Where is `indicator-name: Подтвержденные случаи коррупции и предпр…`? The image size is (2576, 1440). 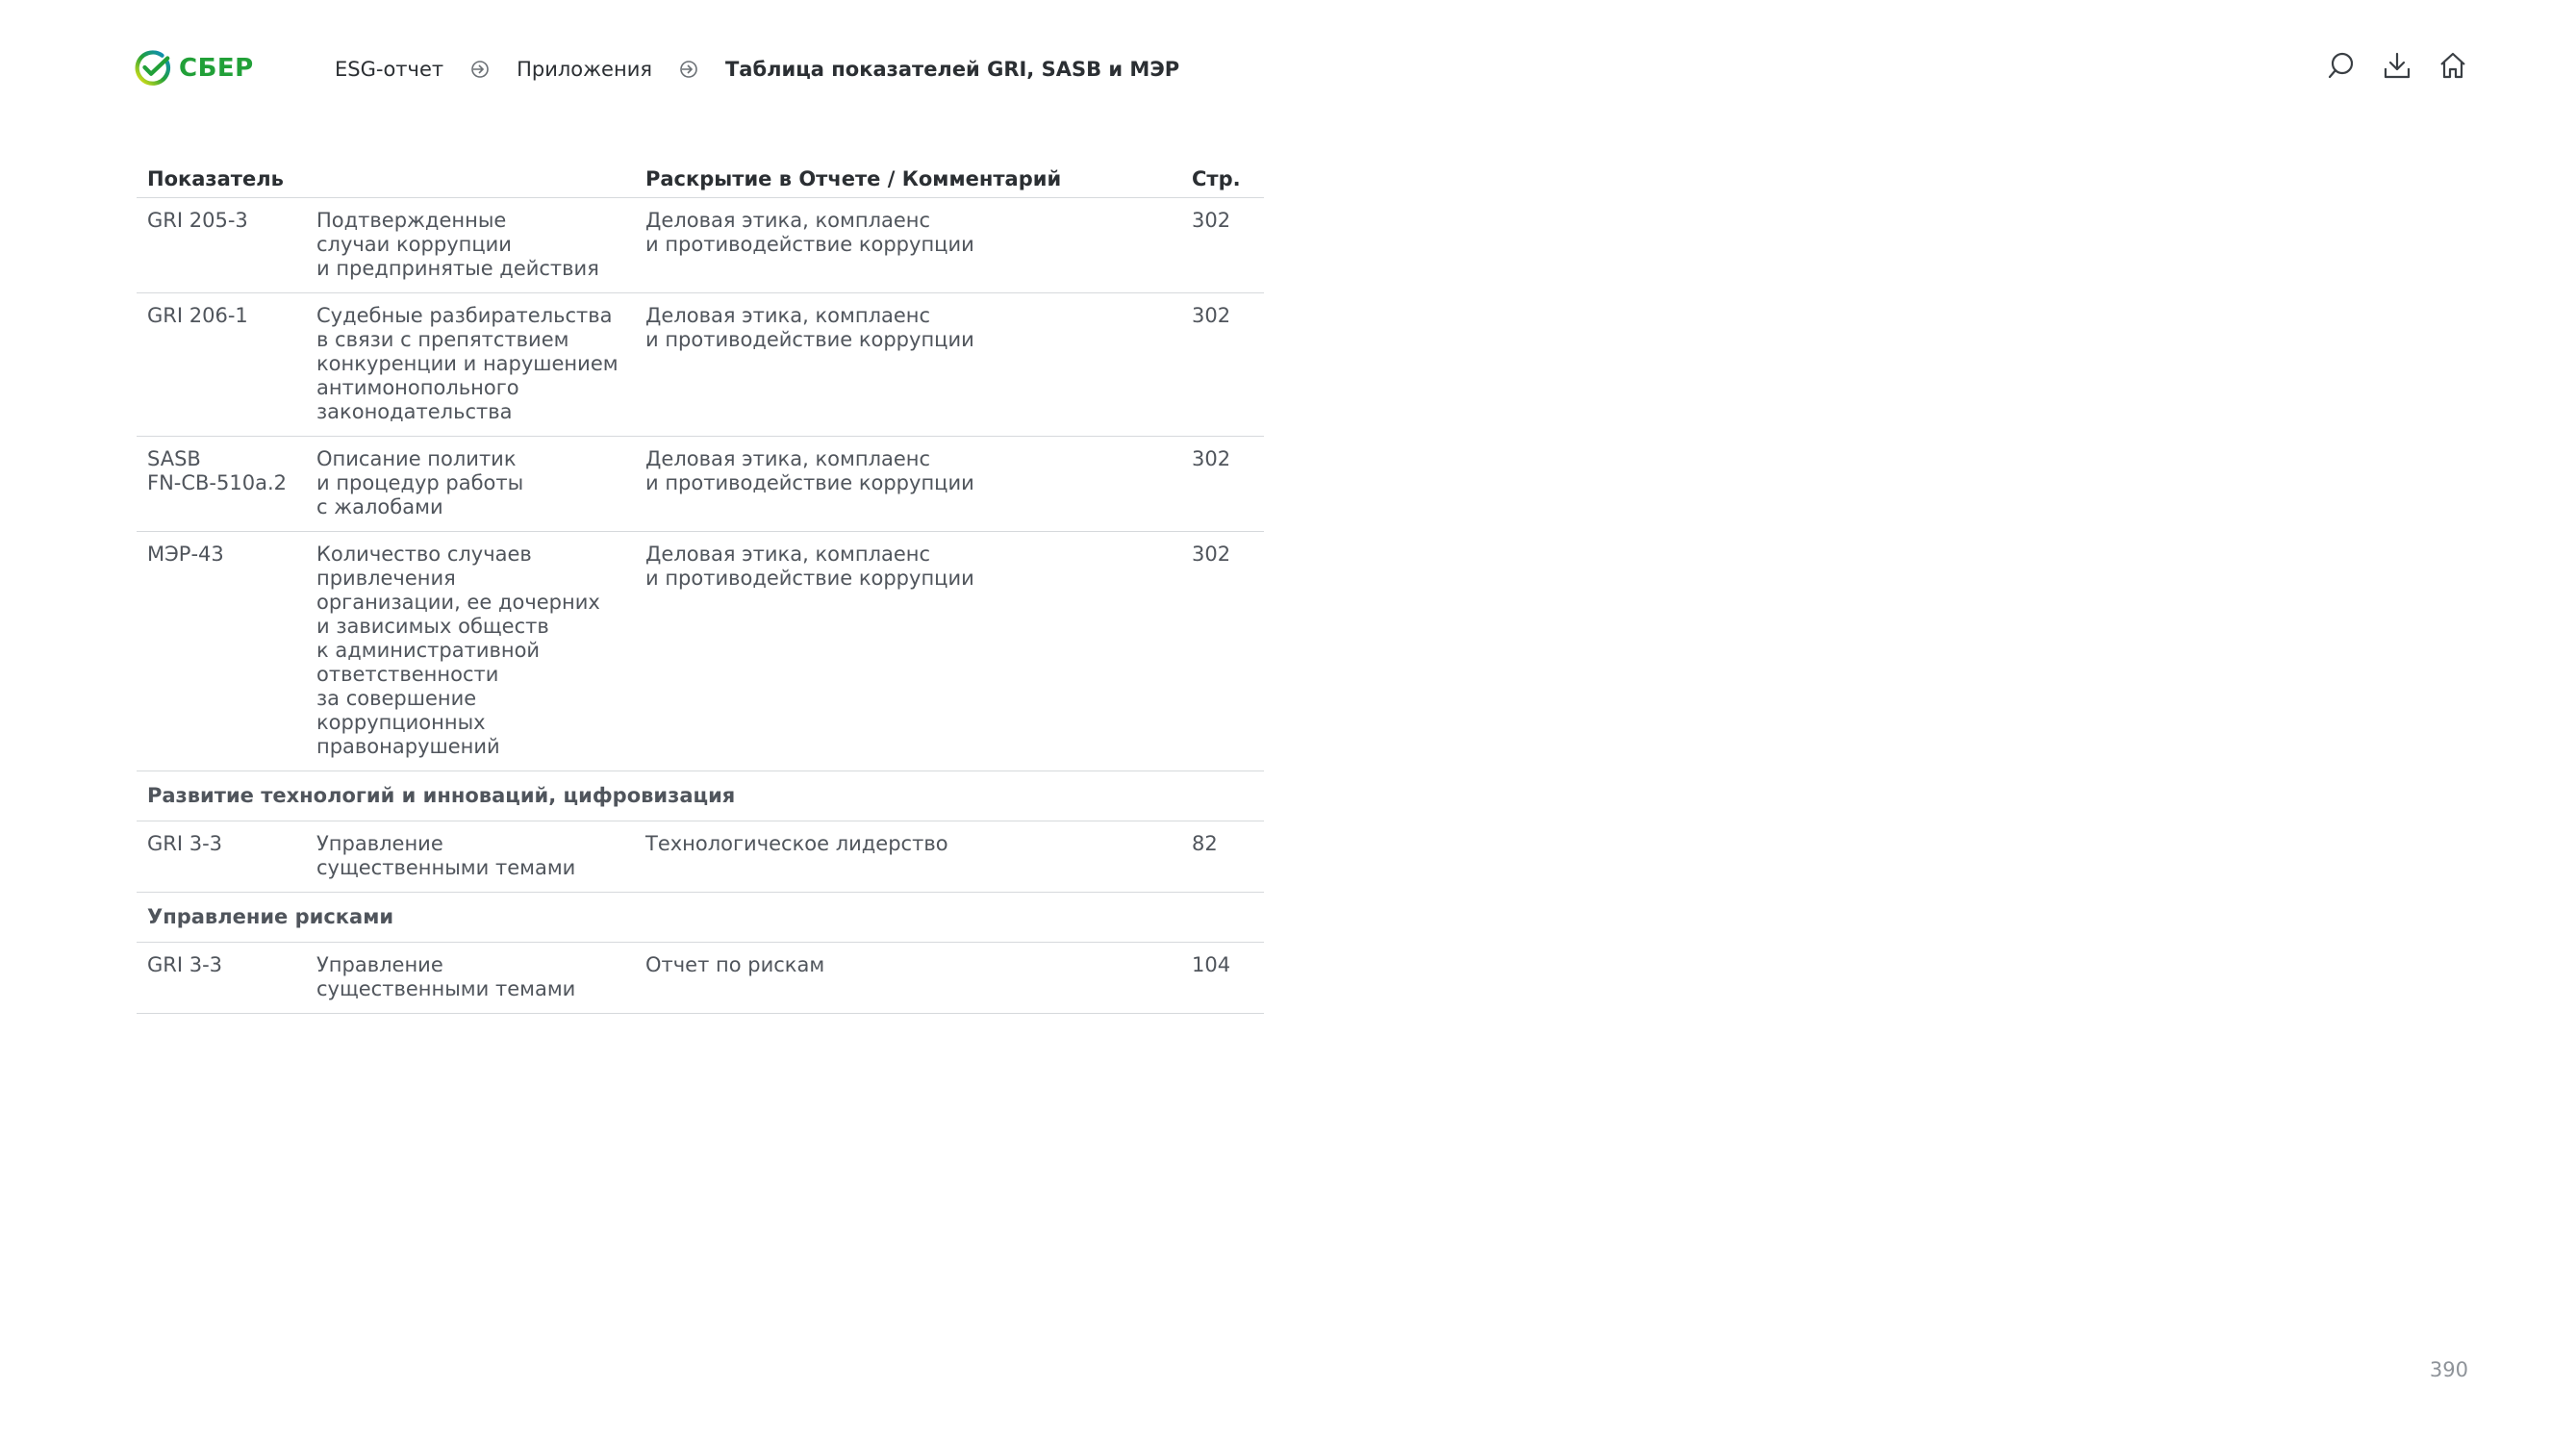 indicator-name: Подтвержденные случаи коррупции и предпр… is located at coordinates (471, 245).